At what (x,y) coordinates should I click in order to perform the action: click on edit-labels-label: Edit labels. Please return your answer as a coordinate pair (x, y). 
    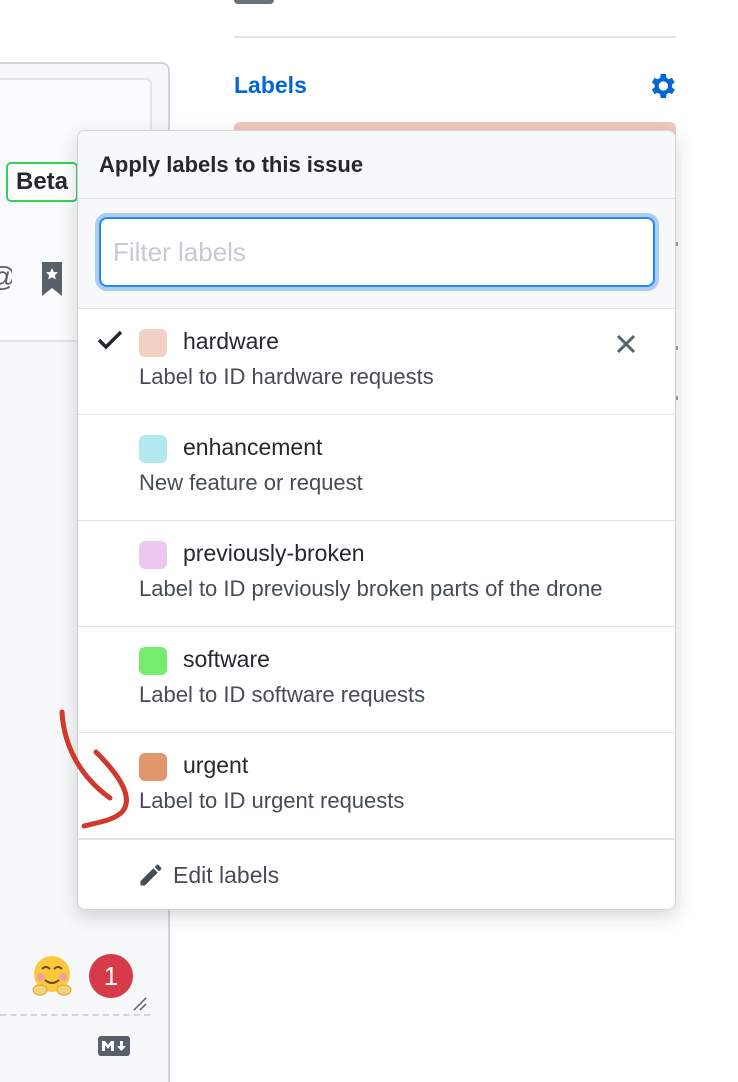
    Looking at the image, I should click on (226, 874).